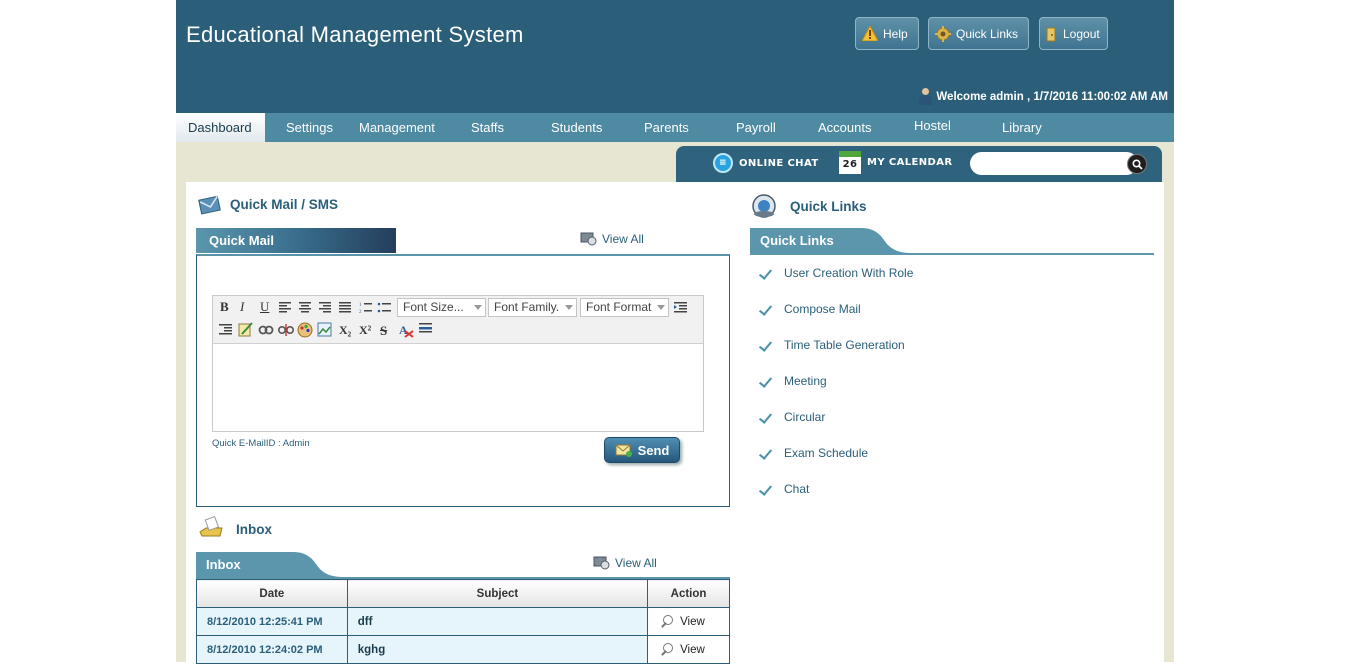 The width and height of the screenshot is (1348, 664). Describe the element at coordinates (325, 330) in the screenshot. I see `image-icon` at that location.